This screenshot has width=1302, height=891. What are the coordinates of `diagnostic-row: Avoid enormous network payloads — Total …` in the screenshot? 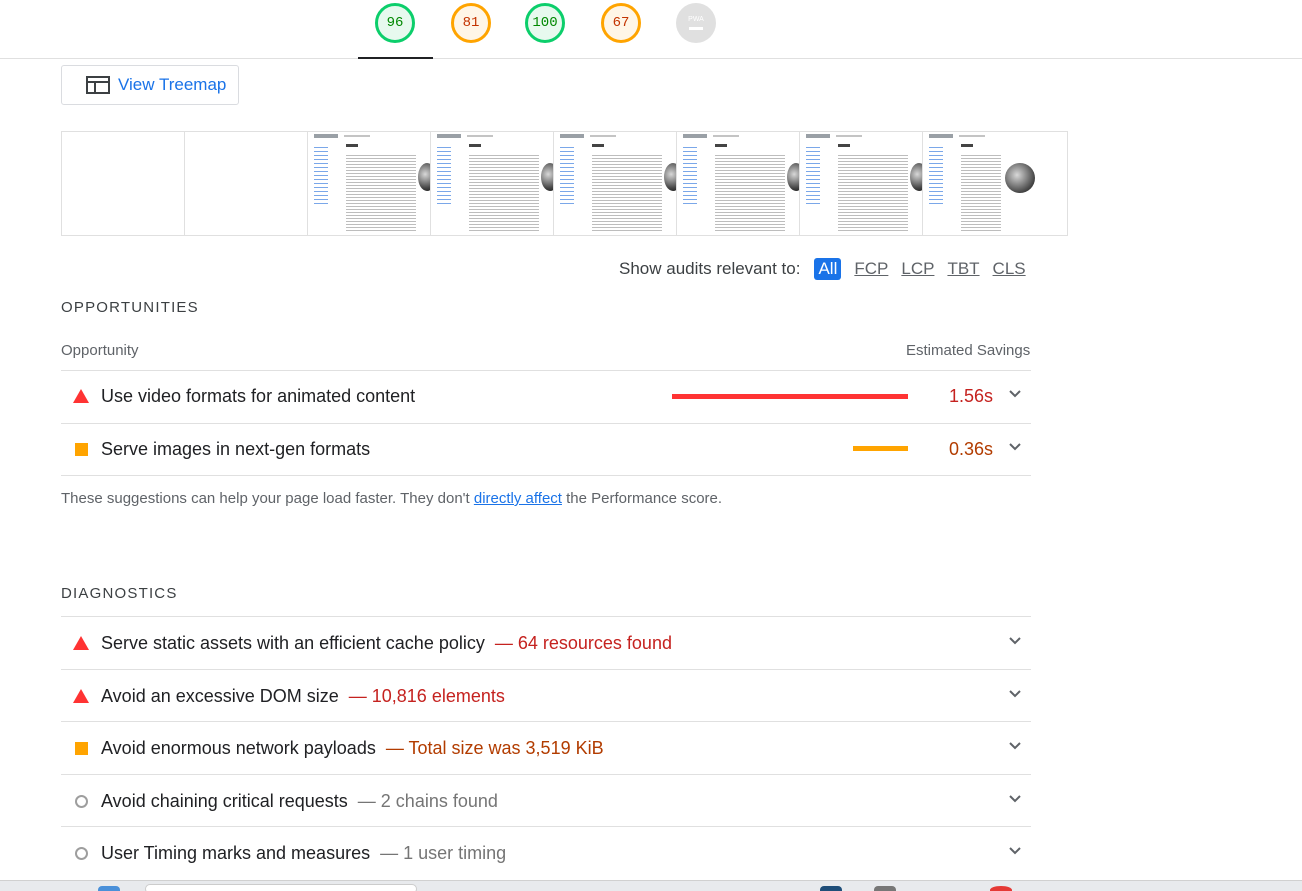 It's located at (546, 748).